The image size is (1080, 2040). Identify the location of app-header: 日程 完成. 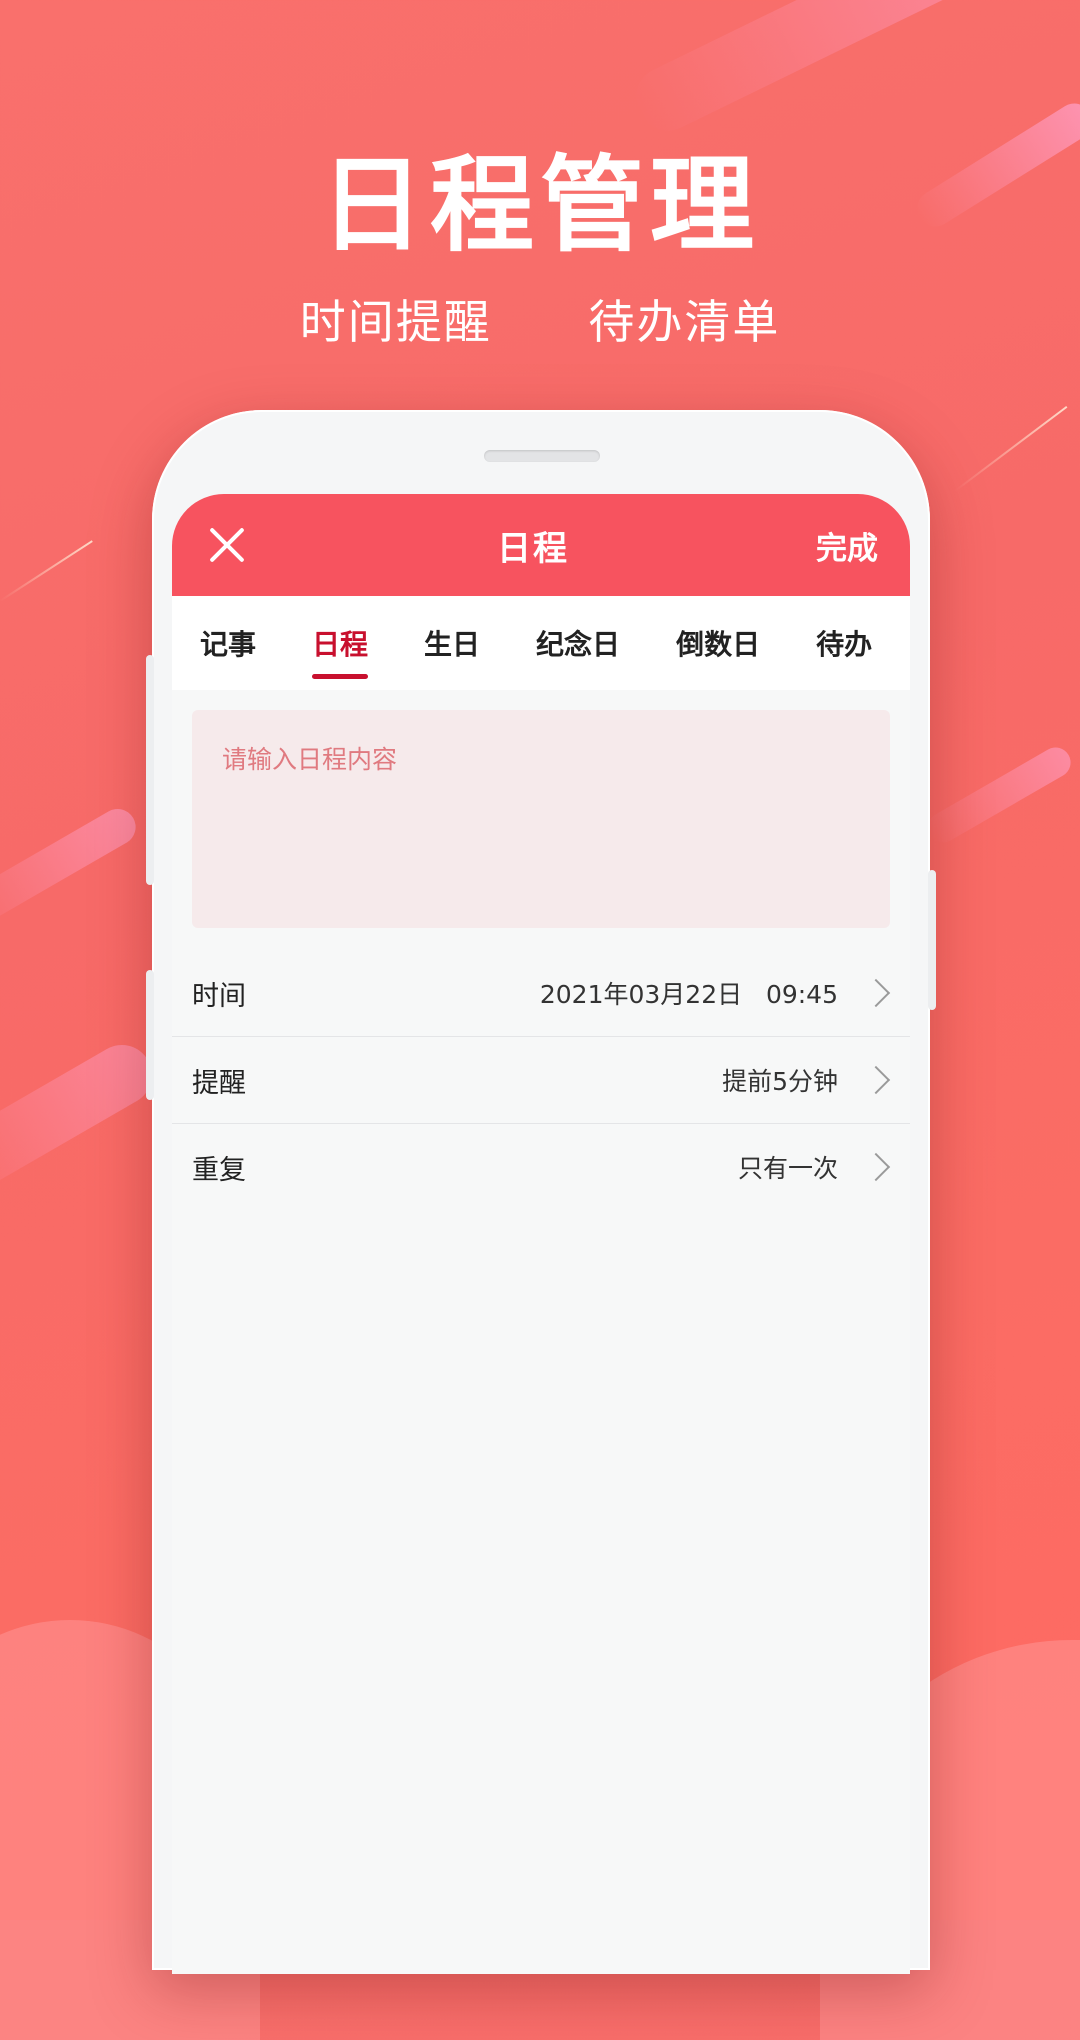
(541, 545).